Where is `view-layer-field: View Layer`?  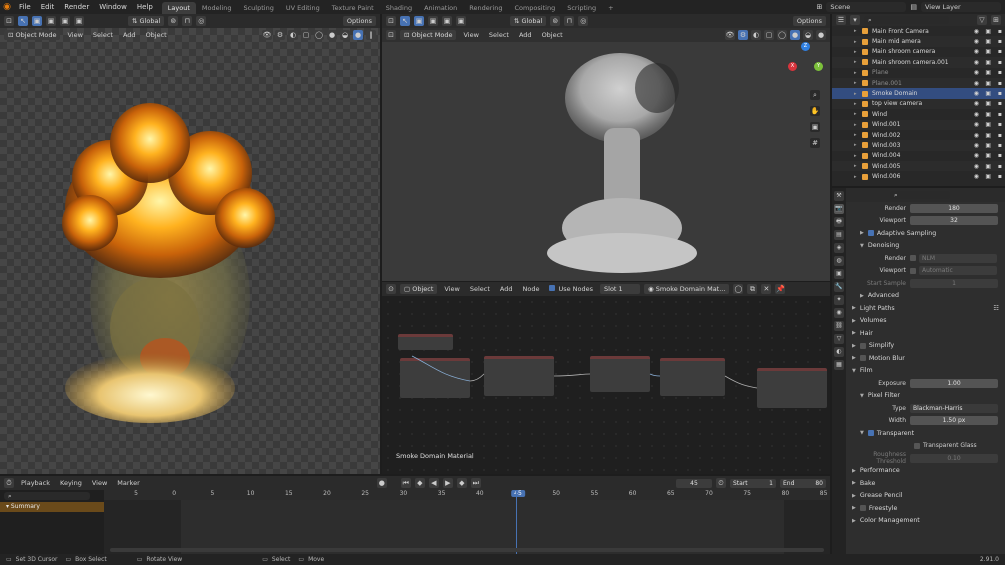
view-layer-field: View Layer is located at coordinates (961, 7).